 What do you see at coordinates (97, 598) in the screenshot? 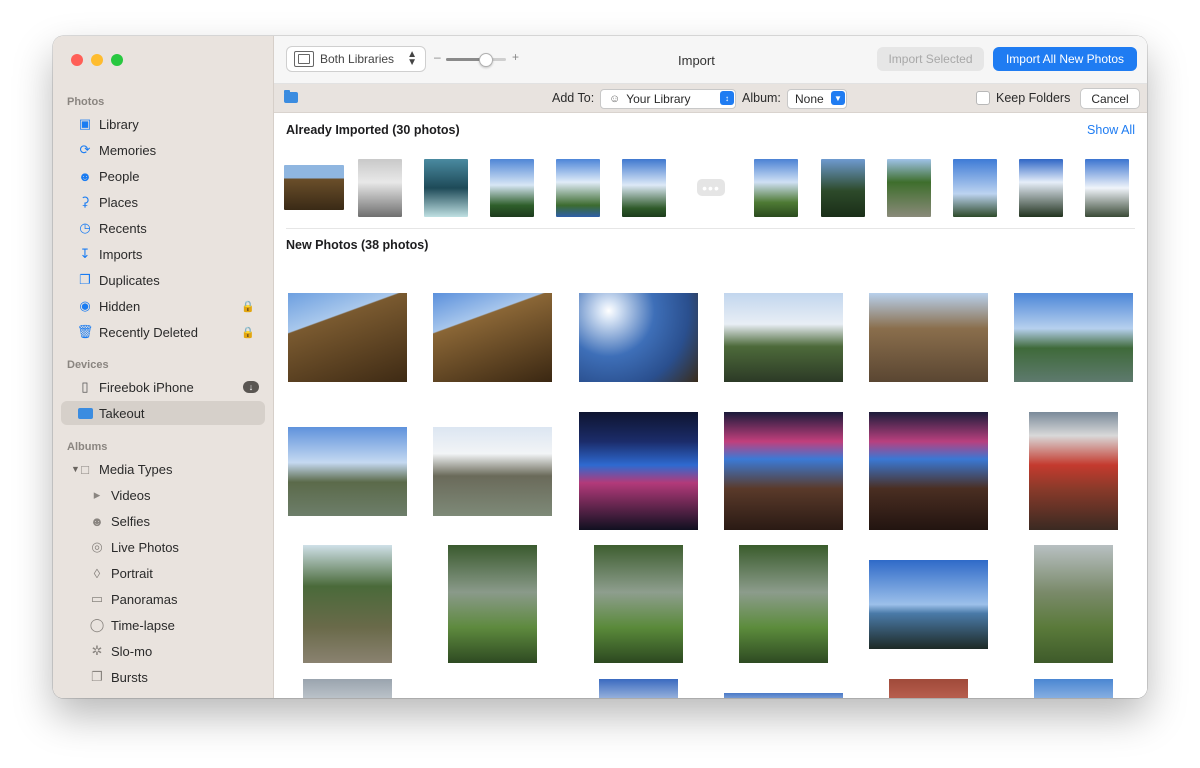
I see `panorama-icon: ▭` at bounding box center [97, 598].